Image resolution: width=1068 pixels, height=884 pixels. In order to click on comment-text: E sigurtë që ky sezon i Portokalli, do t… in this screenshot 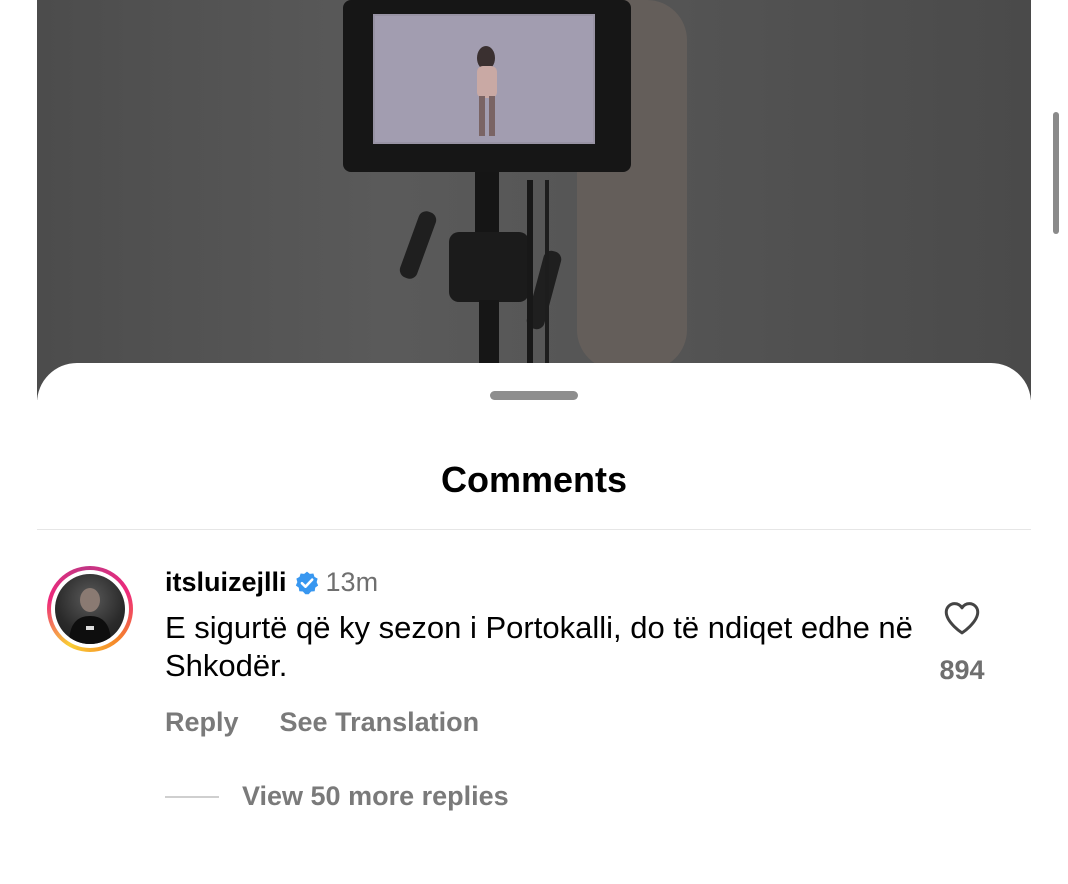, I will do `click(539, 646)`.